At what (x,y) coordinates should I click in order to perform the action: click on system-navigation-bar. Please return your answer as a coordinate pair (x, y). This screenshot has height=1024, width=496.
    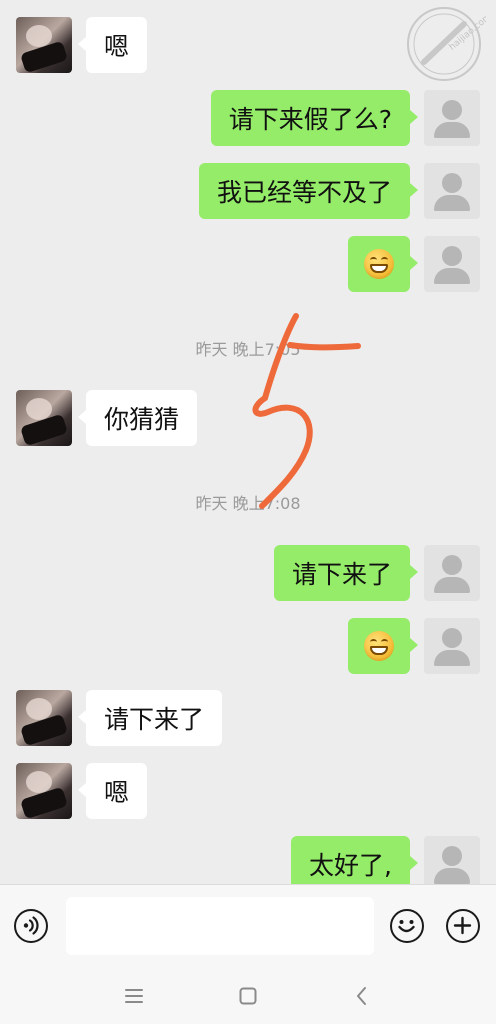
    Looking at the image, I should click on (248, 995).